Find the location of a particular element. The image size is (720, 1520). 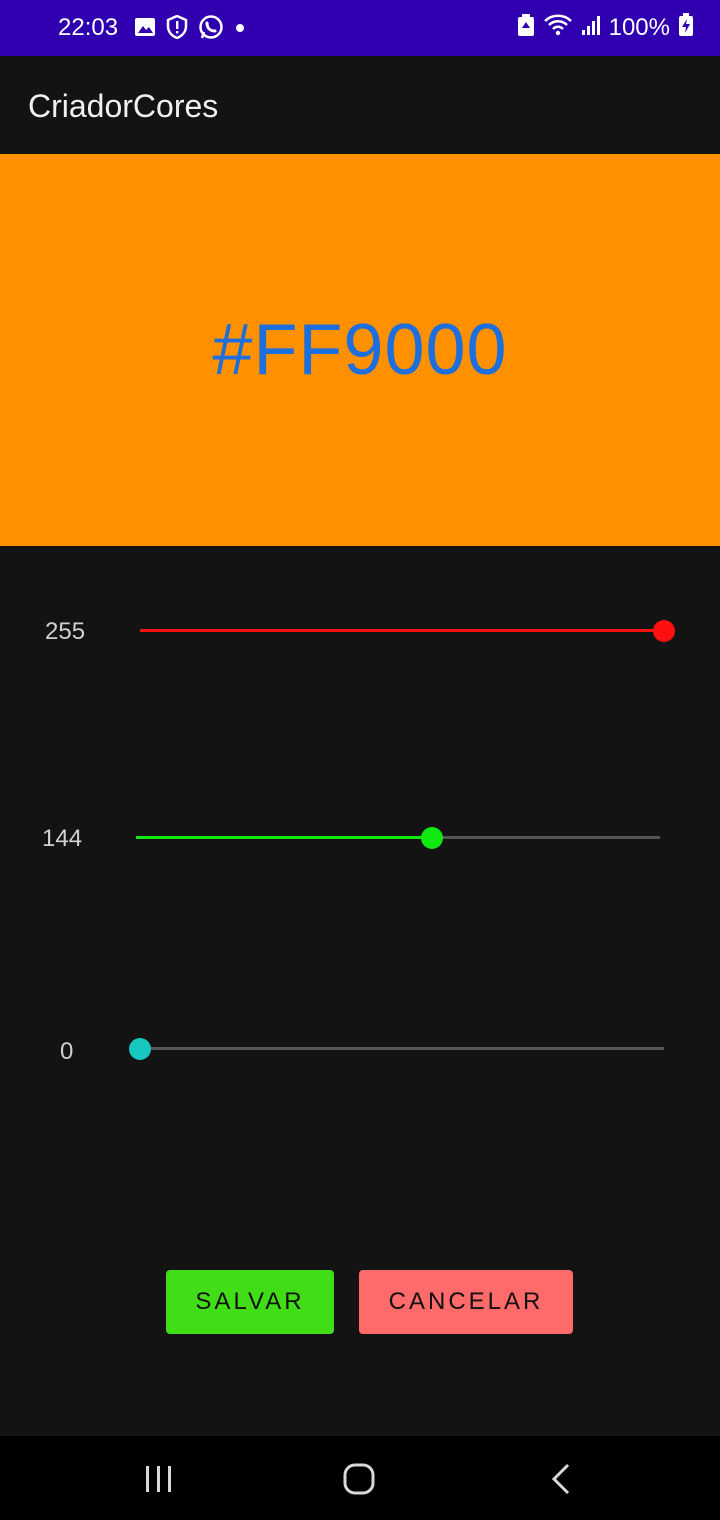

red-slider-row: 255 is located at coordinates (360, 630).